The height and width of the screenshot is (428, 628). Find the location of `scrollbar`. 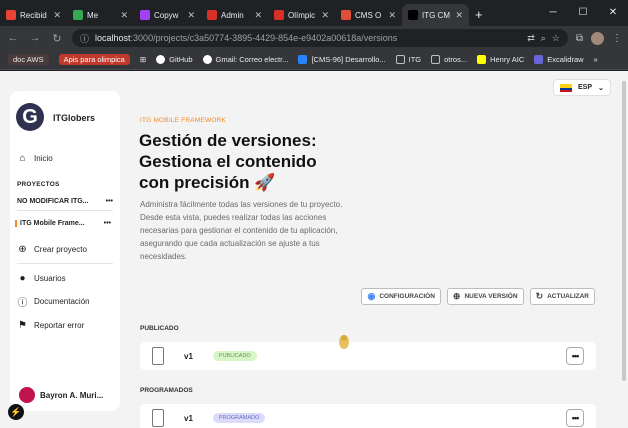

scrollbar is located at coordinates (624, 231).